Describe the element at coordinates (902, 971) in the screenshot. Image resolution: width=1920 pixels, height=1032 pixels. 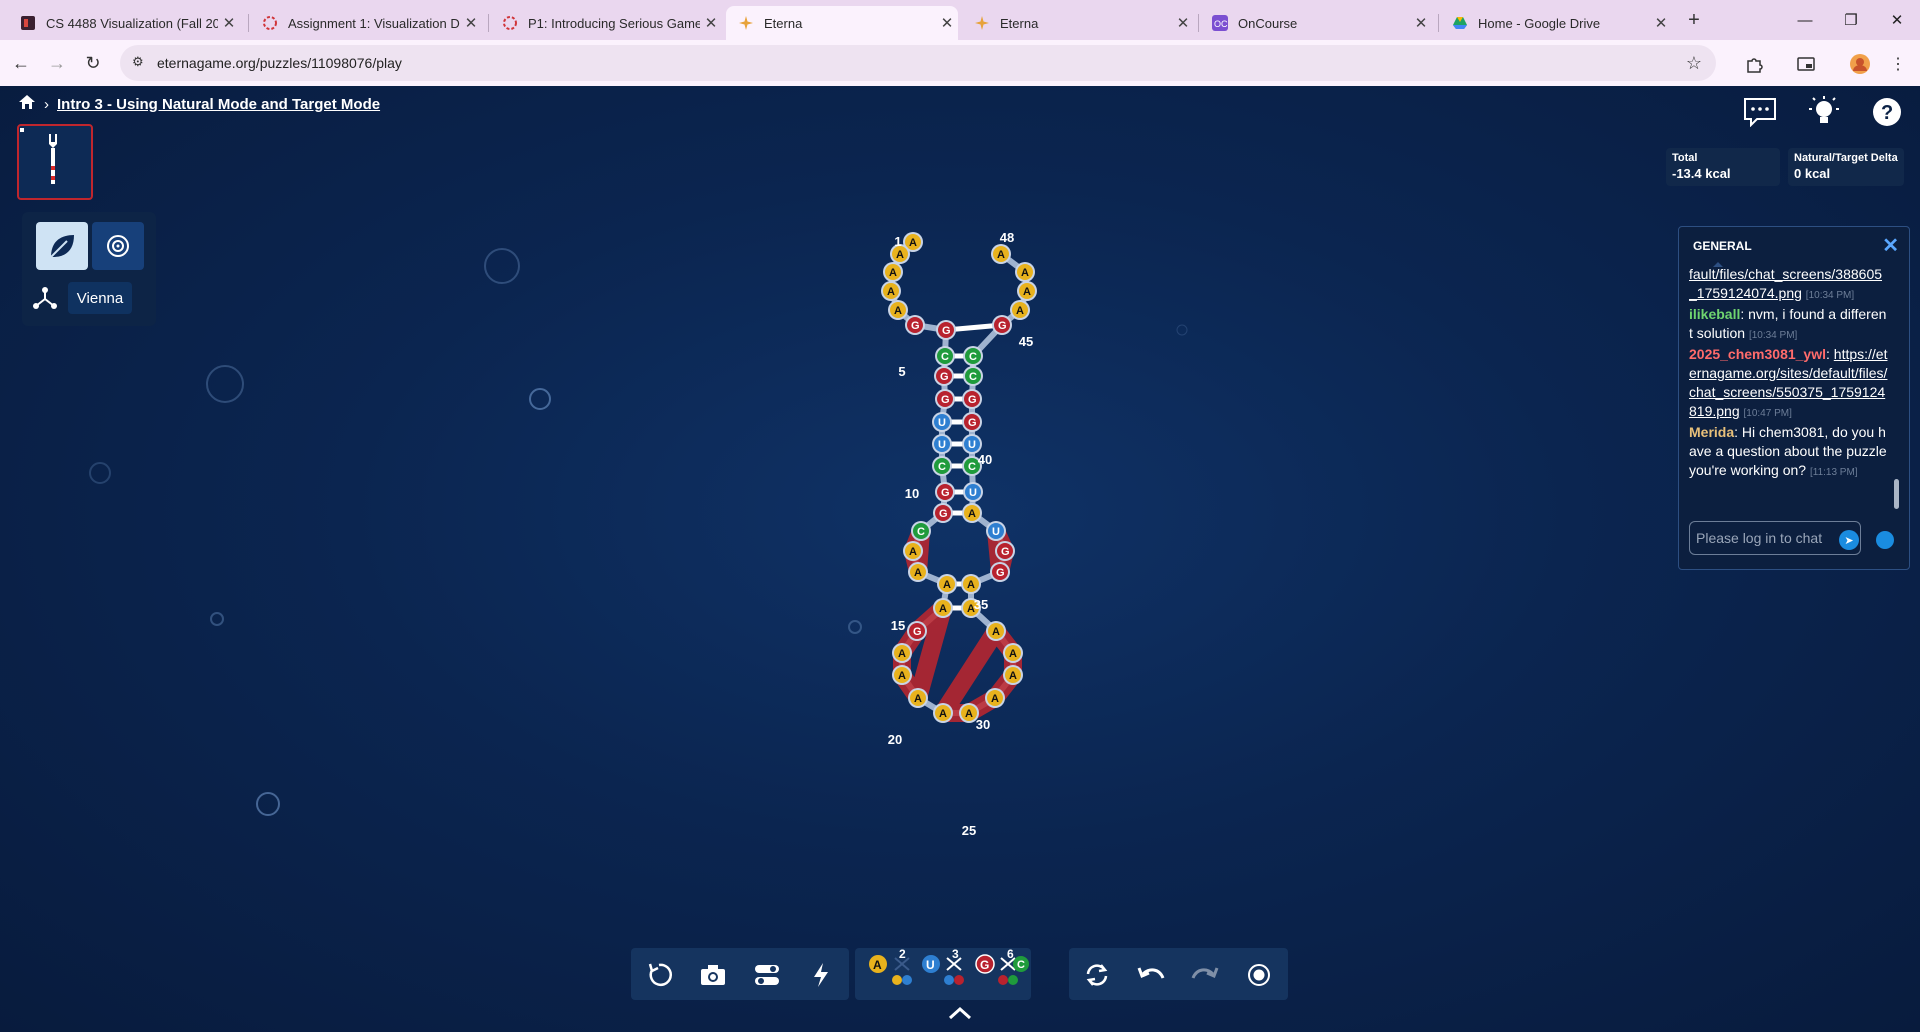
I see `pair-au-button` at that location.